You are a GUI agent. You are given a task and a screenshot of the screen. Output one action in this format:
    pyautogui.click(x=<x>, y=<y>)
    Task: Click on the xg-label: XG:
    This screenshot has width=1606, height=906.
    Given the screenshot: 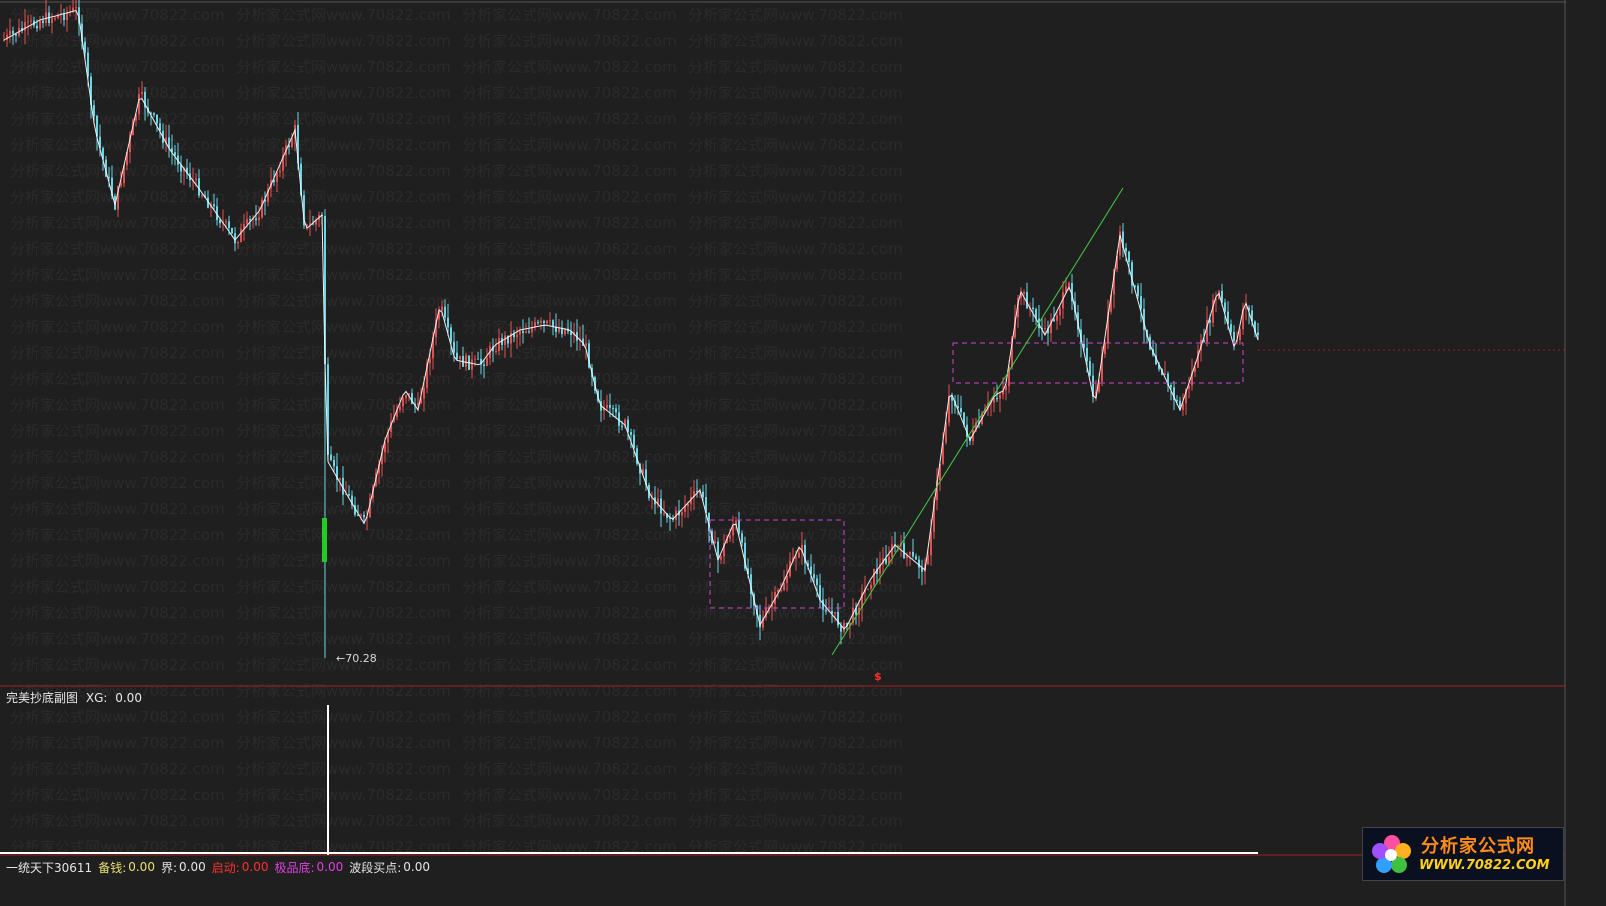 What is the action you would take?
    pyautogui.click(x=96, y=698)
    